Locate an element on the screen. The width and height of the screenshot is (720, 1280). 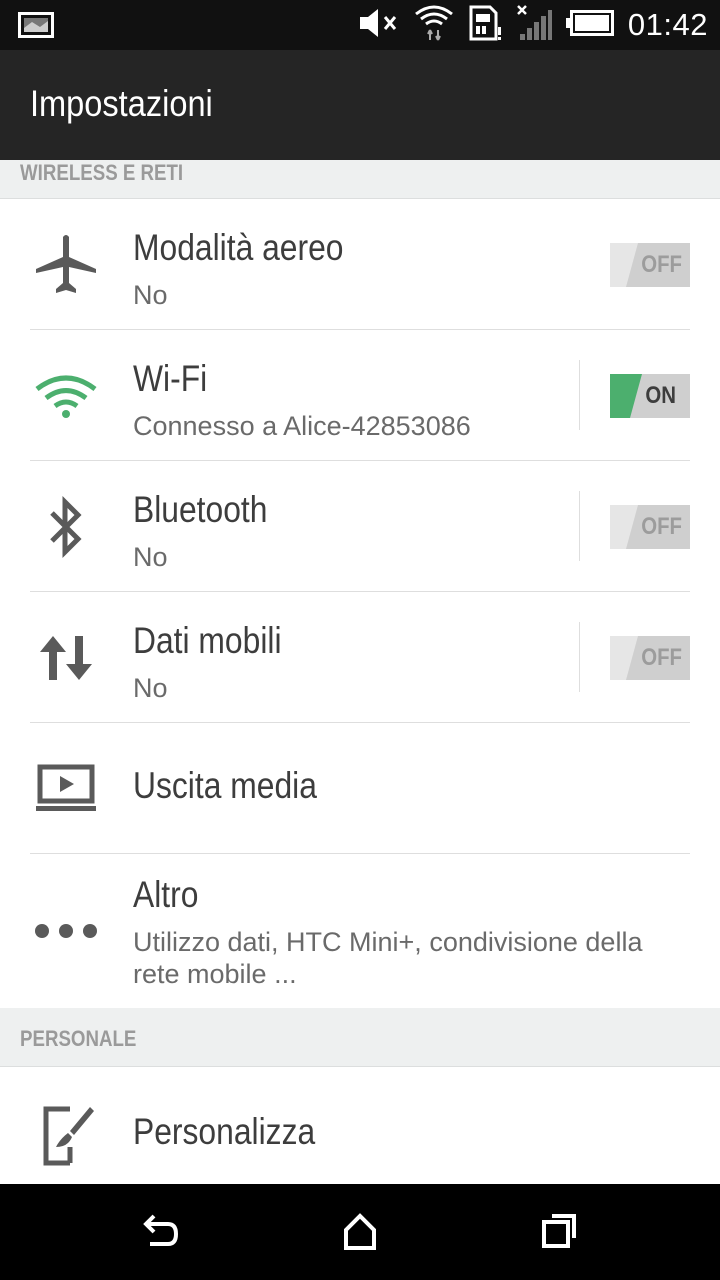
setting-mobile-data: Dati mobili No OFF is located at coordinates (360, 657).